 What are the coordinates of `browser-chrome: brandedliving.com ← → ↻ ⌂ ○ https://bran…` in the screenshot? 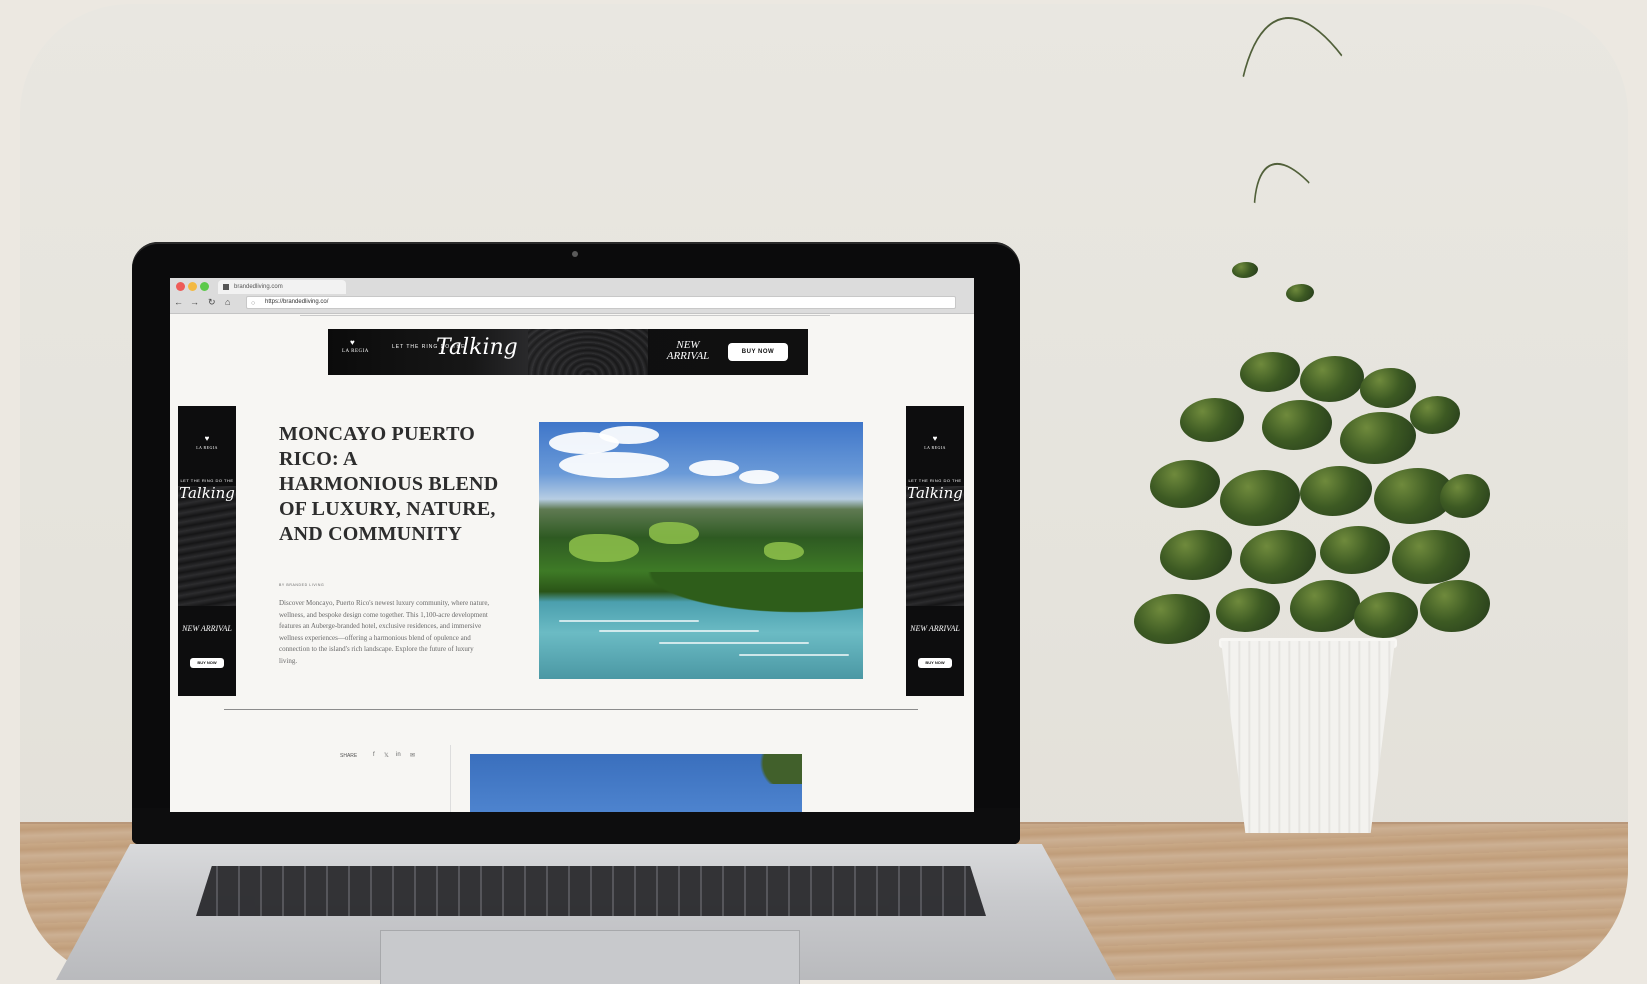 It's located at (572, 296).